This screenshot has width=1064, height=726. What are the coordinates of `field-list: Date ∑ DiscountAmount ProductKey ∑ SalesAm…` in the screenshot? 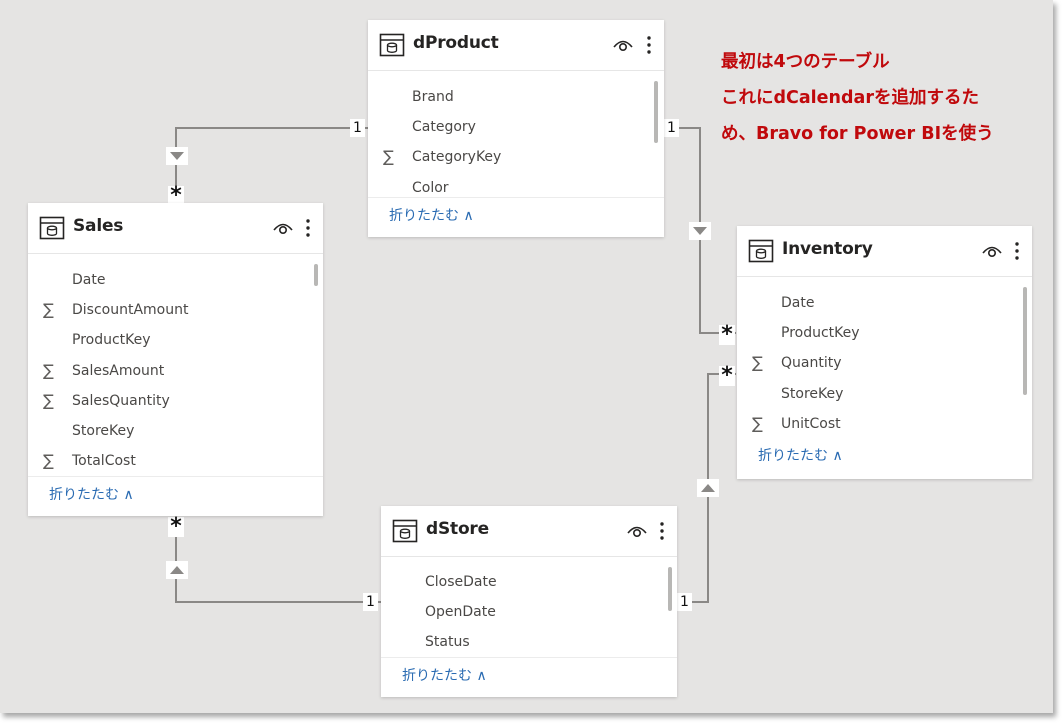 It's located at (175, 373).